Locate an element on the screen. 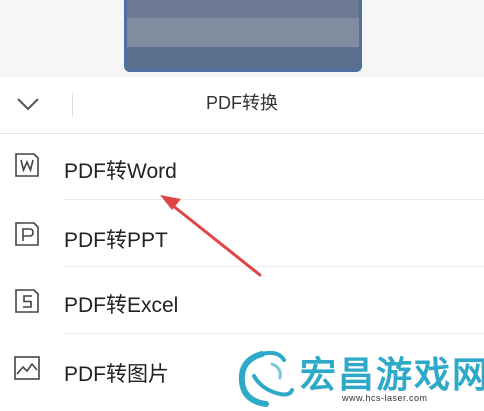 This screenshot has width=484, height=411. panel-header: PDF转换 is located at coordinates (242, 105).